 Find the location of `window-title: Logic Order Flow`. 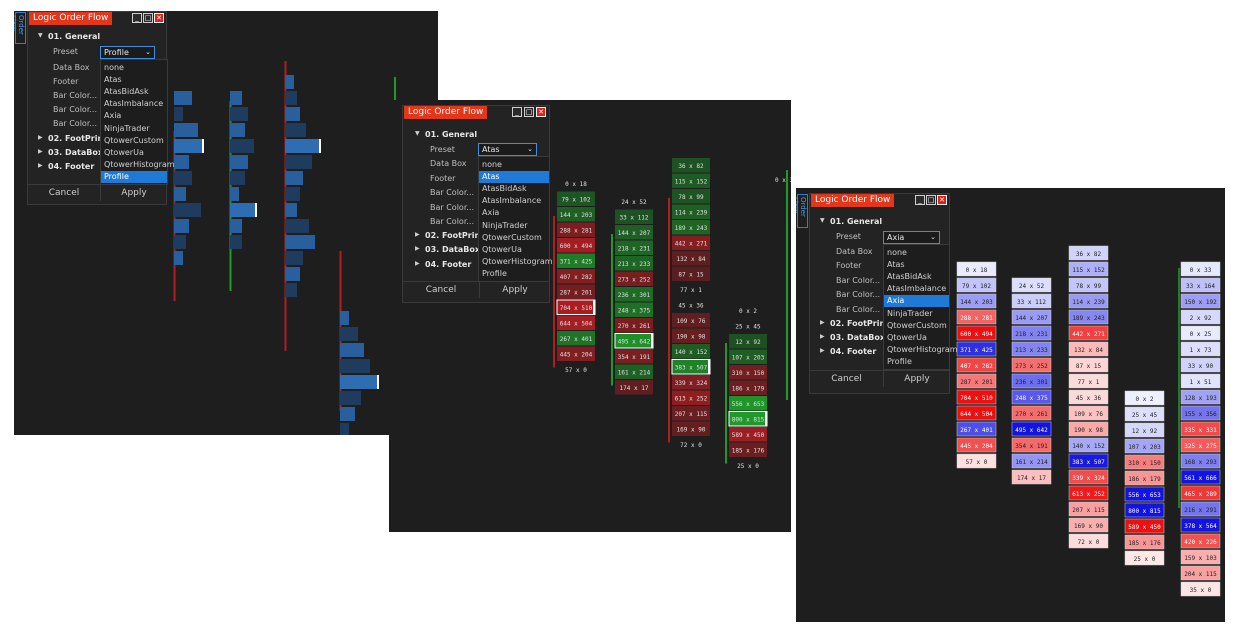

window-title: Logic Order Flow is located at coordinates (71, 18).